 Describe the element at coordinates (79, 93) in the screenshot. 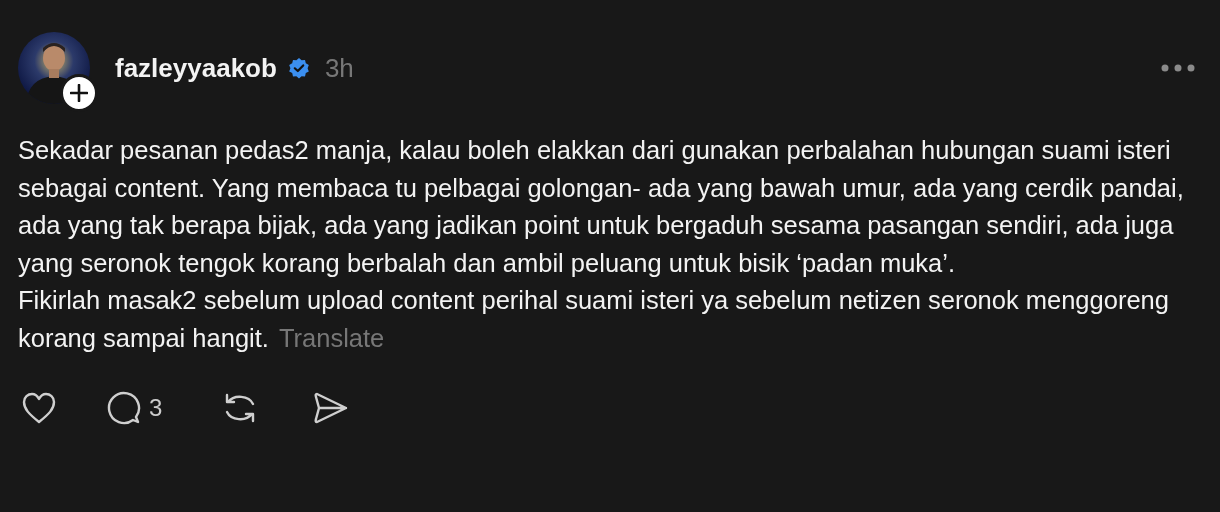

I see `plus-icon` at that location.